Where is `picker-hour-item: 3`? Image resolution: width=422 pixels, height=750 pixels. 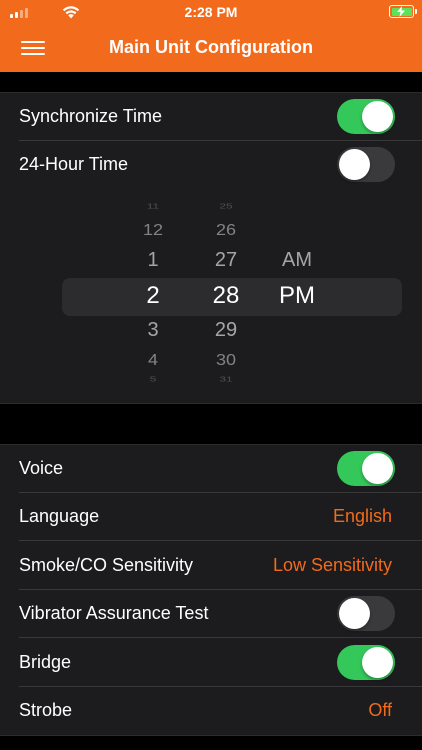 picker-hour-item: 3 is located at coordinates (153, 330).